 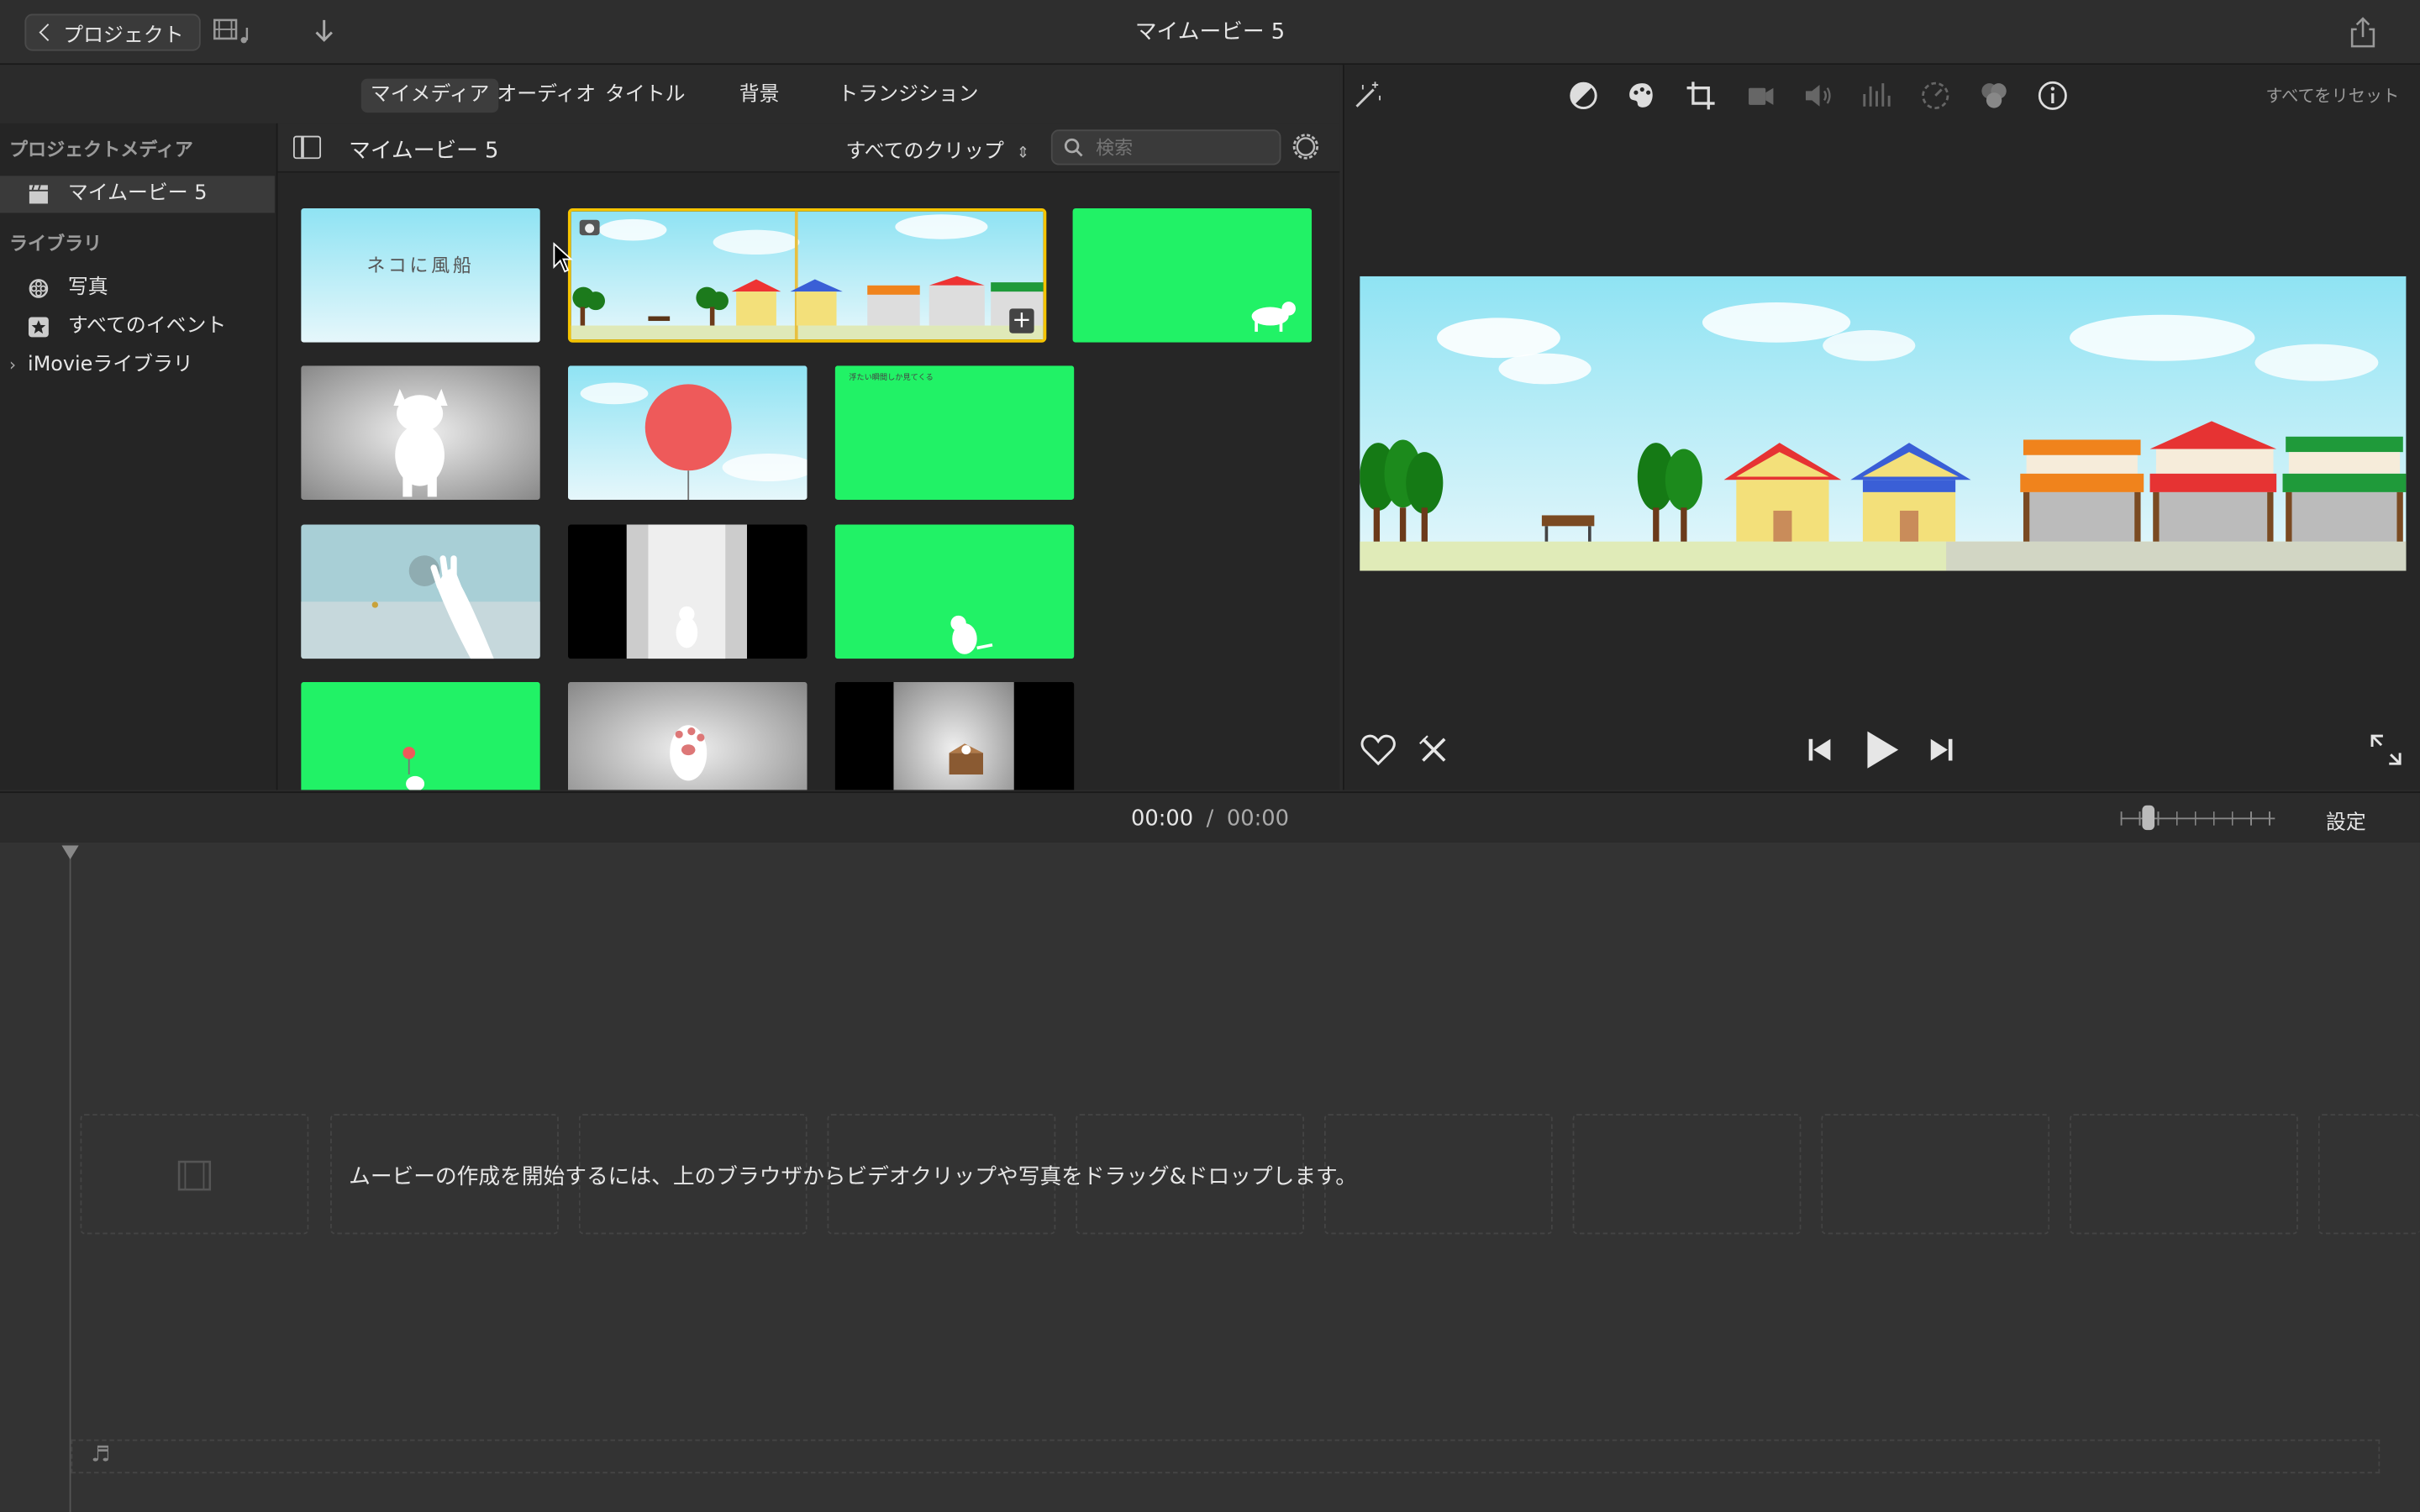 I want to click on share-icon, so click(x=2363, y=32).